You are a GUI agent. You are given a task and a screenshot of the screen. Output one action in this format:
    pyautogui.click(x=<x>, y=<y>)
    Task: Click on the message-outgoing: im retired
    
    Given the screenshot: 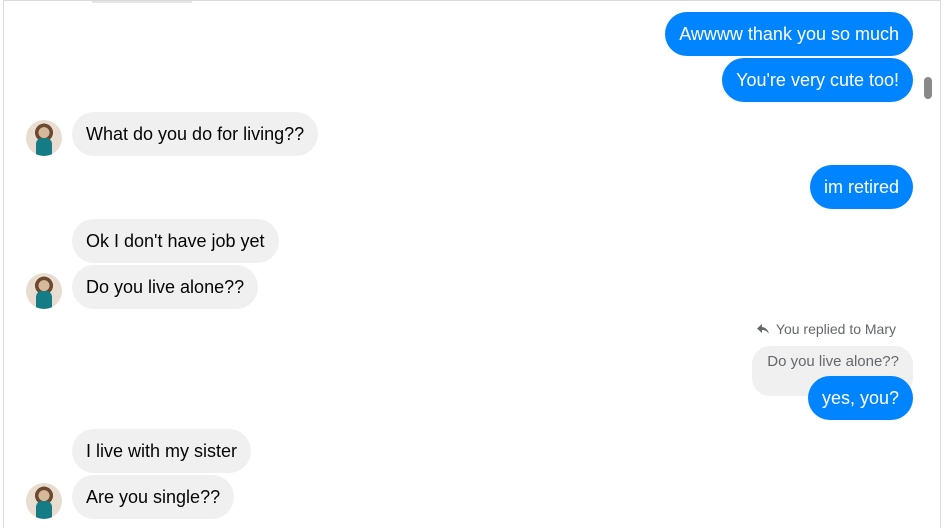 What is the action you would take?
    pyautogui.click(x=861, y=187)
    